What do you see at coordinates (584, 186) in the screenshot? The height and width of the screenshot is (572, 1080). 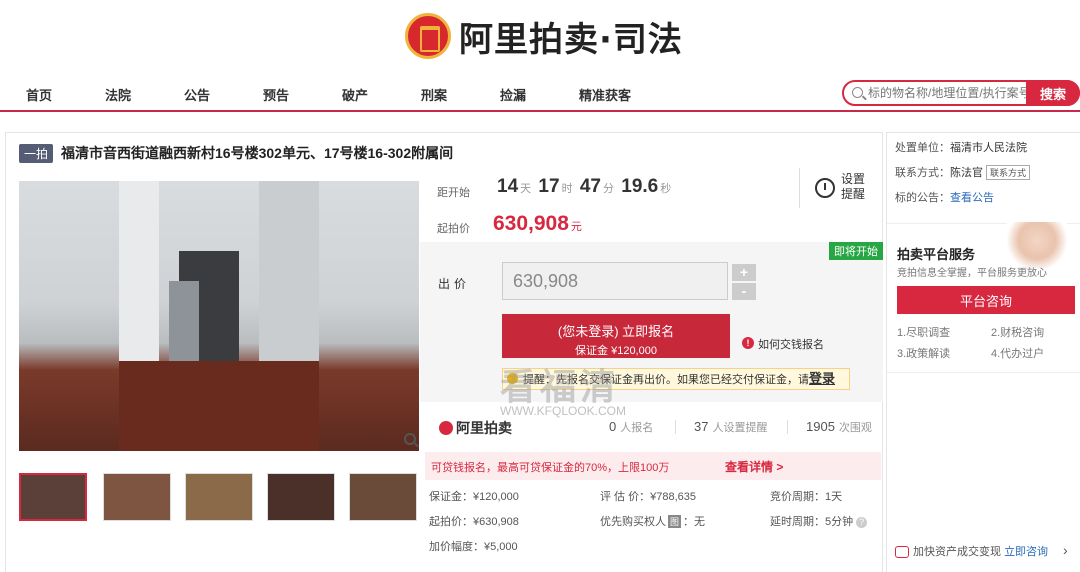 I see `countdown: 14 天 17 时 47 分 19.6 秒` at bounding box center [584, 186].